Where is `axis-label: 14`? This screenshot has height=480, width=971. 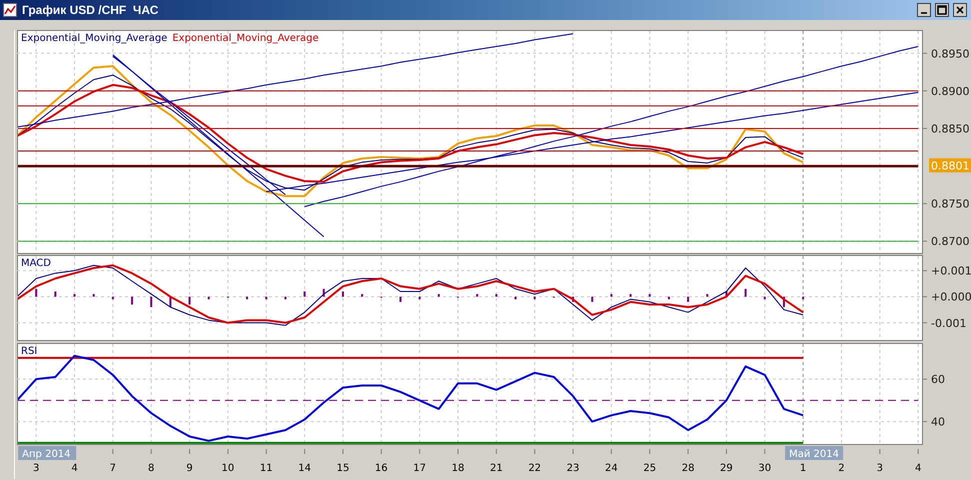
axis-label: 14 is located at coordinates (304, 468).